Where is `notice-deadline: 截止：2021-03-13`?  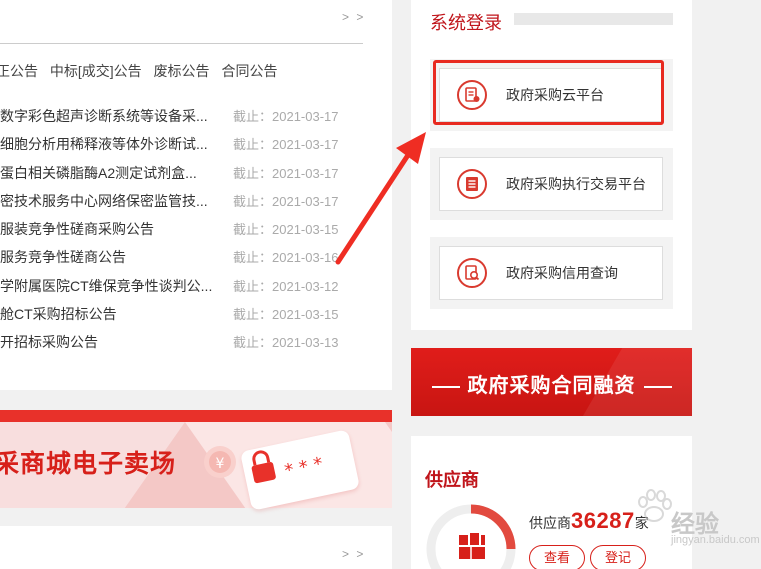 notice-deadline: 截止：2021-03-13 is located at coordinates (286, 343).